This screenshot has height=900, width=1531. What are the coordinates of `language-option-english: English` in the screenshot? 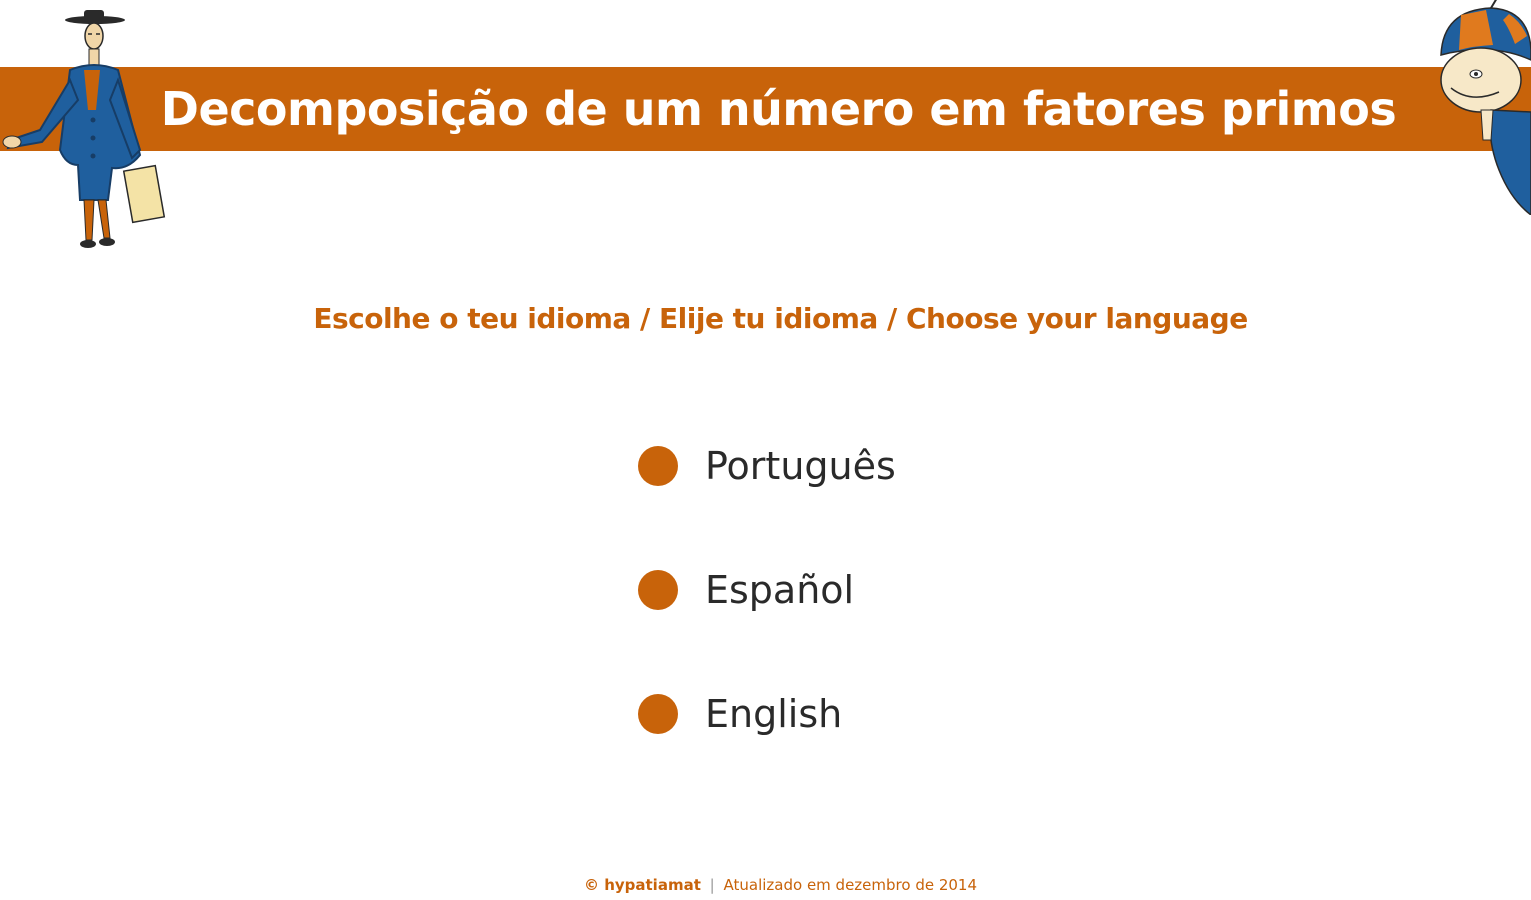 It's located at (838, 714).